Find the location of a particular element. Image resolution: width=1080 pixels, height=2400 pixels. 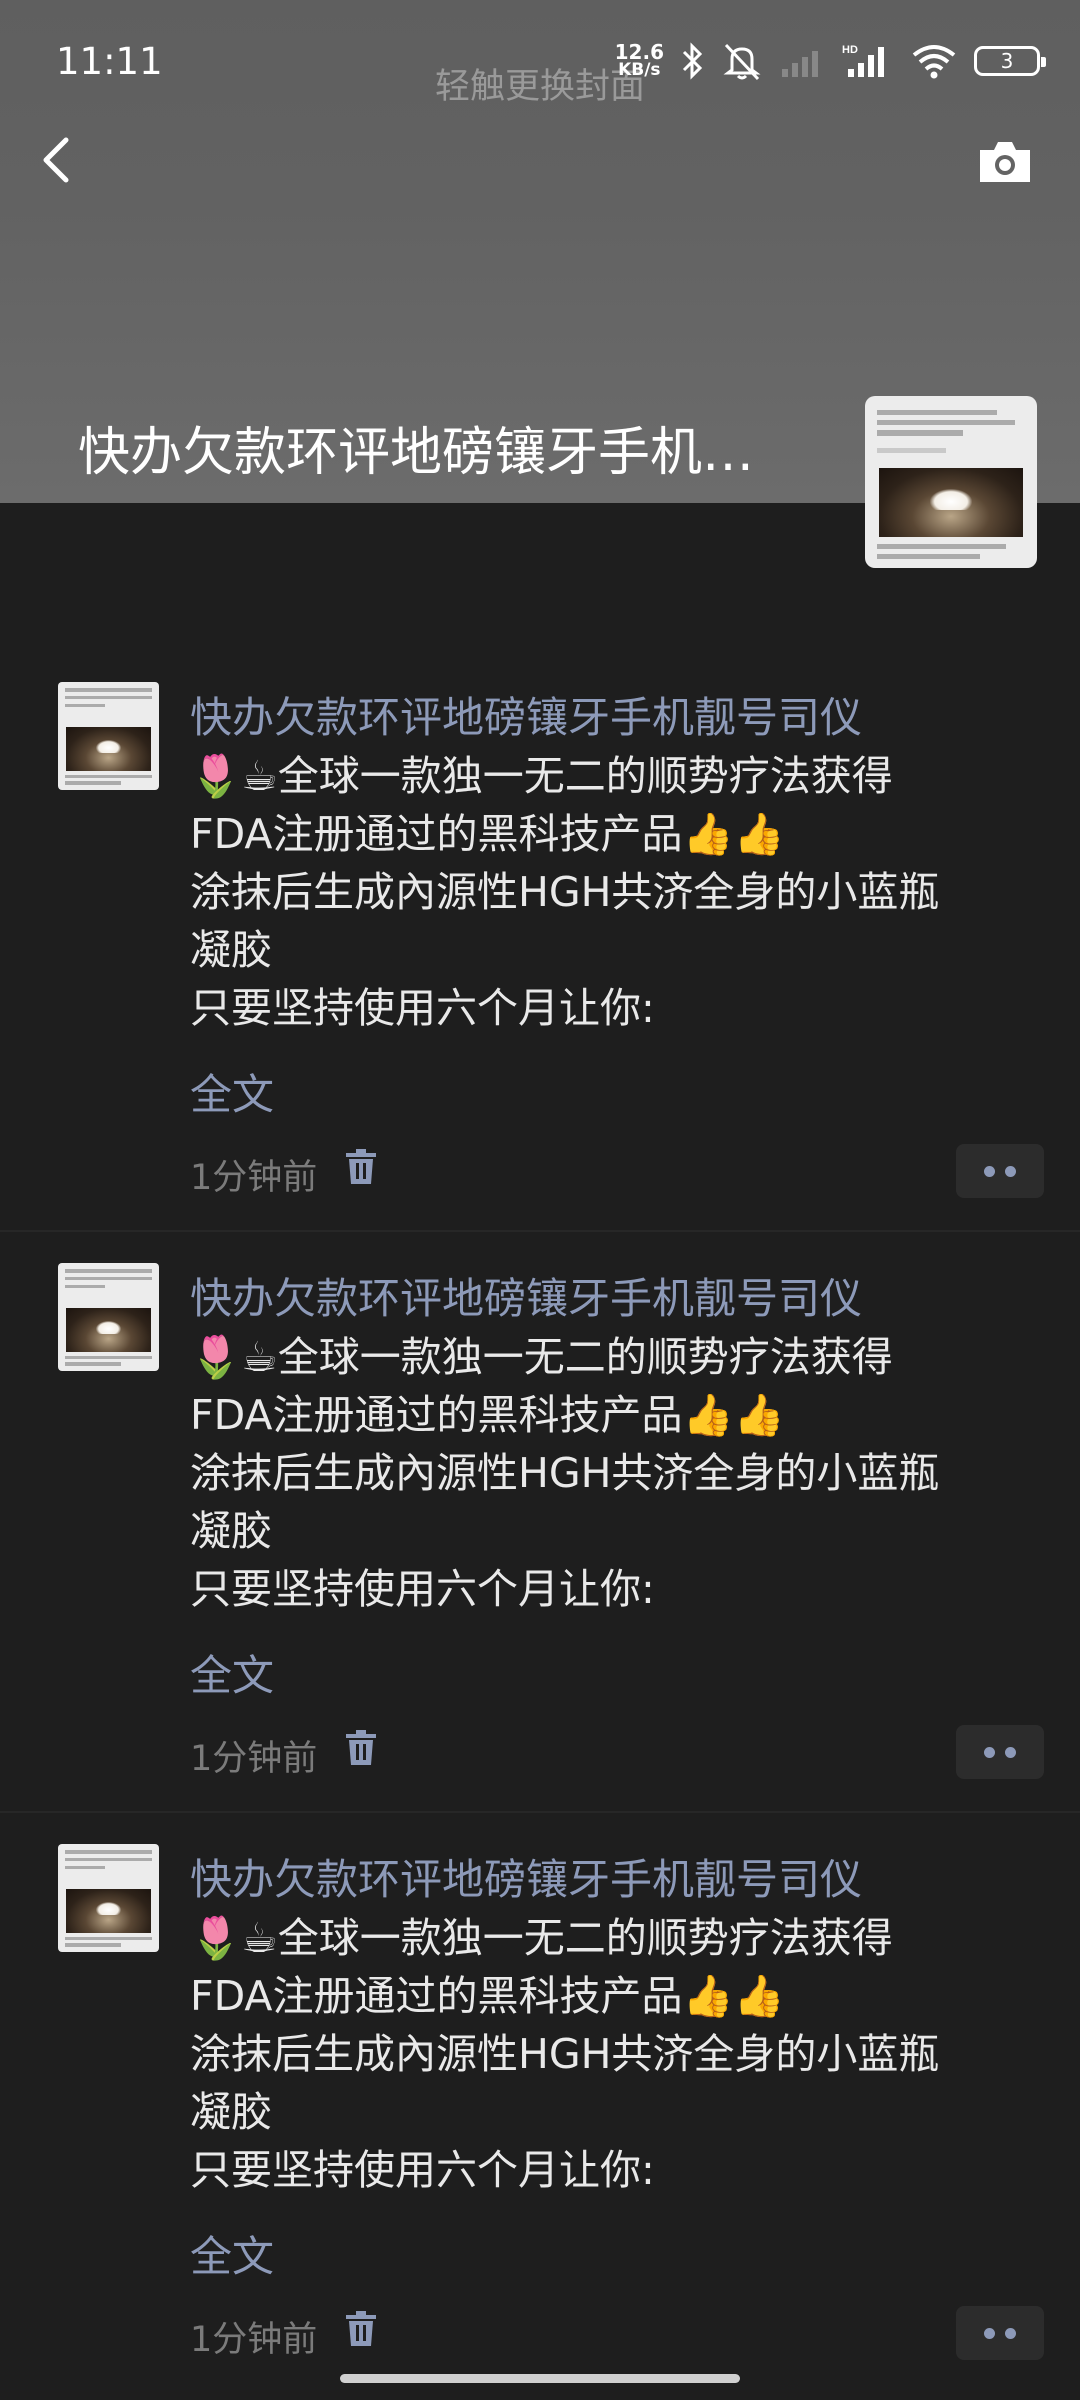

network-speed: 12.6 KB/s is located at coordinates (639, 60).